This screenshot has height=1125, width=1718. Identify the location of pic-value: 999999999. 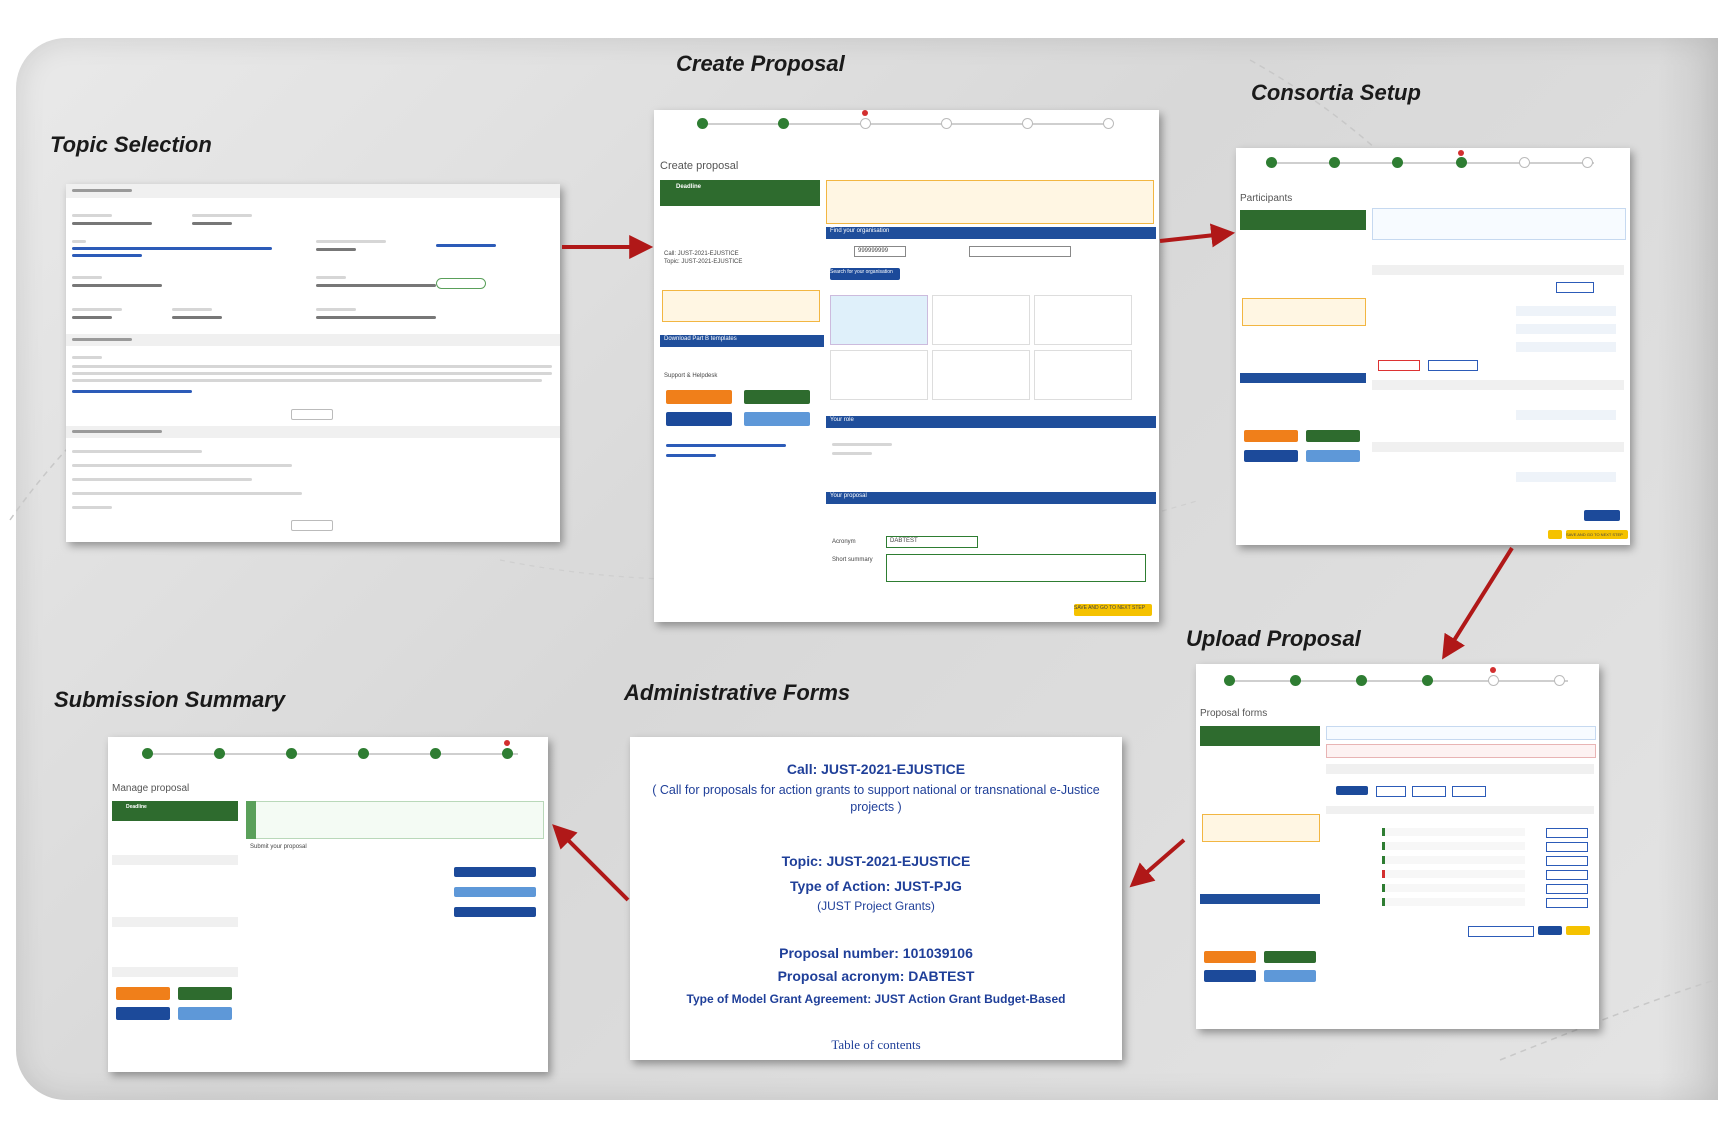
(873, 251).